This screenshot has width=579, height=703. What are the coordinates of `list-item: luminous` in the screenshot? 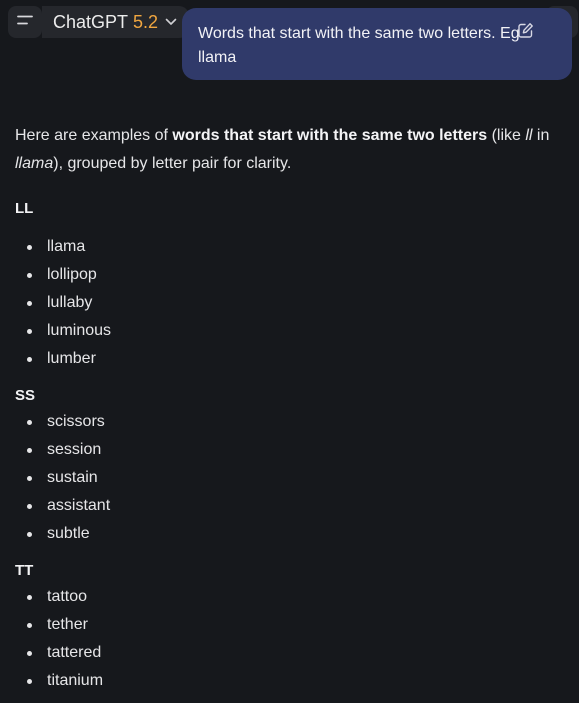 It's located at (290, 331).